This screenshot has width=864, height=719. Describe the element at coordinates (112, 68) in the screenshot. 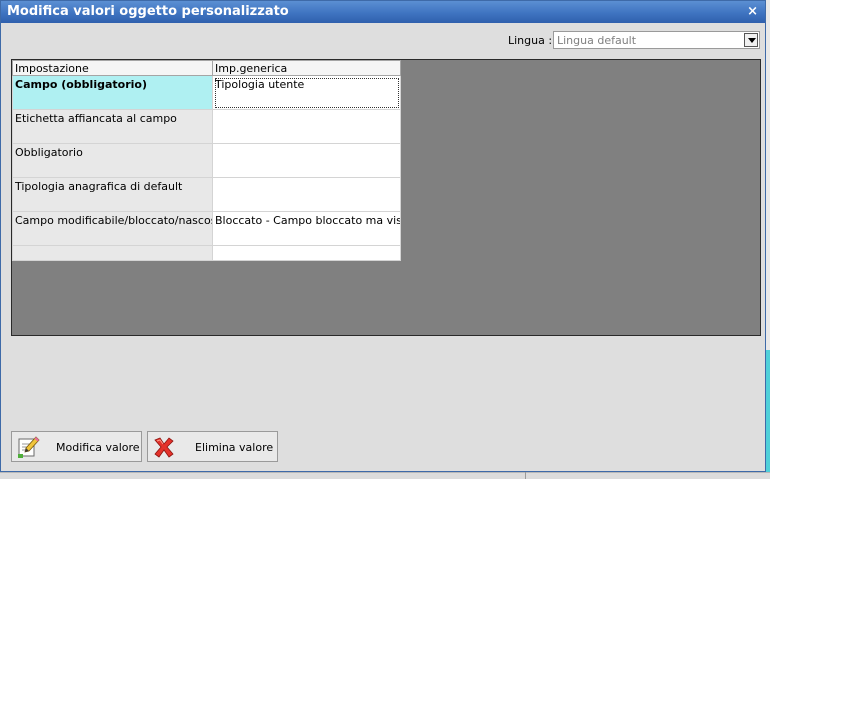

I see `column-header-setting: Impostazione` at that location.